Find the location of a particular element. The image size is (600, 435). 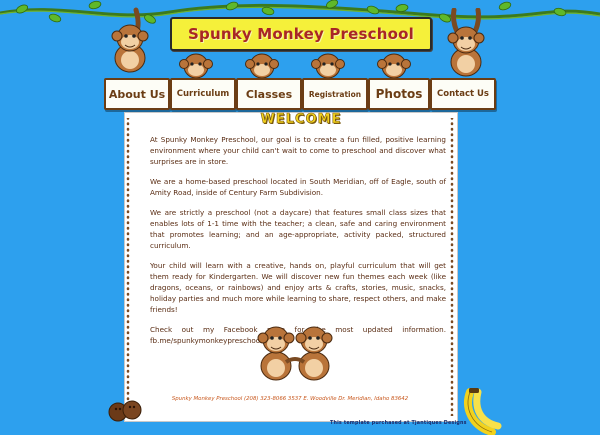

site-title-banner: Spunky Monkey Preschool is located at coordinates (301, 34).